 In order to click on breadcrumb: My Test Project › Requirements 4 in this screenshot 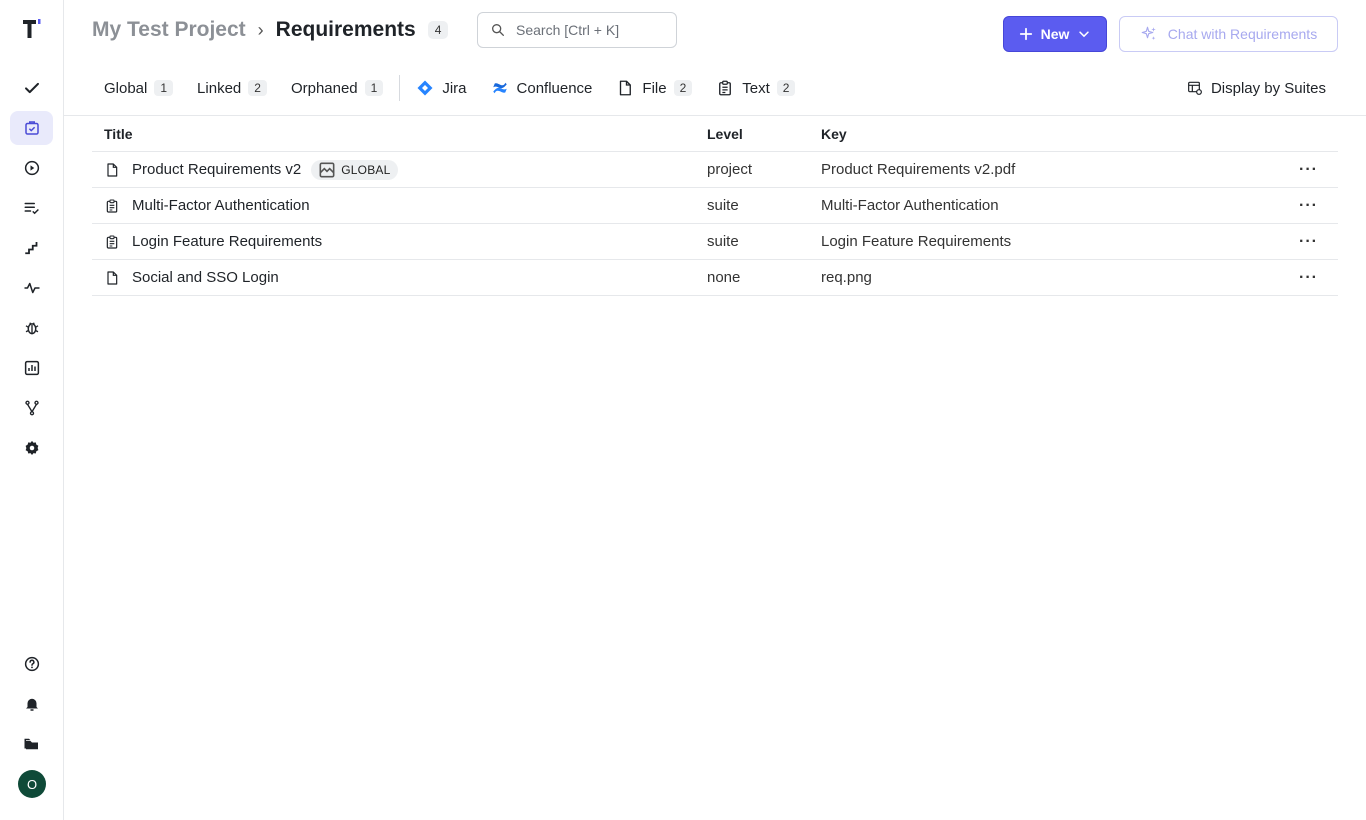, I will do `click(270, 30)`.